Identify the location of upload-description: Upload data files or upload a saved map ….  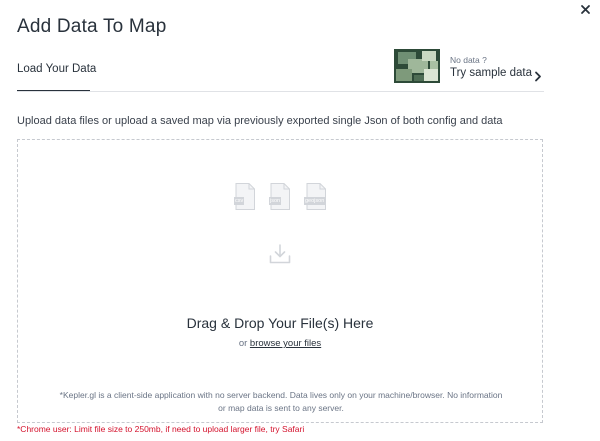
(260, 121).